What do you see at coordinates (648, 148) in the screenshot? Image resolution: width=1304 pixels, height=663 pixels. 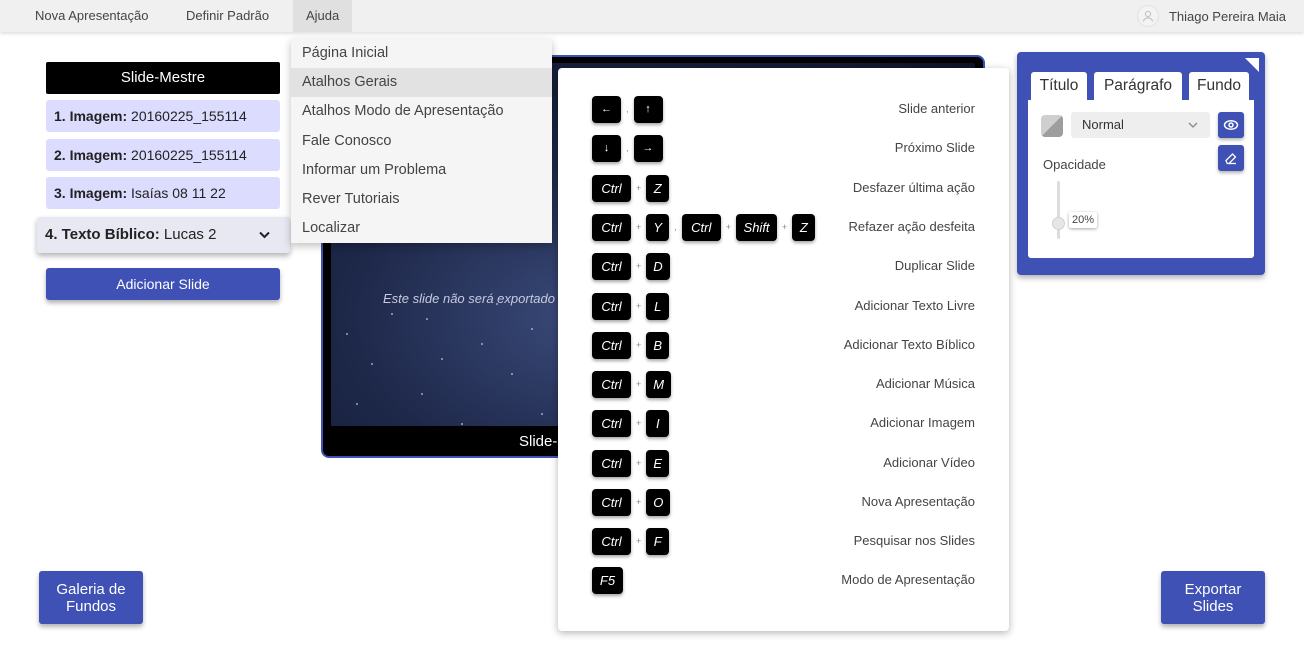 I see `right-arrow-key: →` at bounding box center [648, 148].